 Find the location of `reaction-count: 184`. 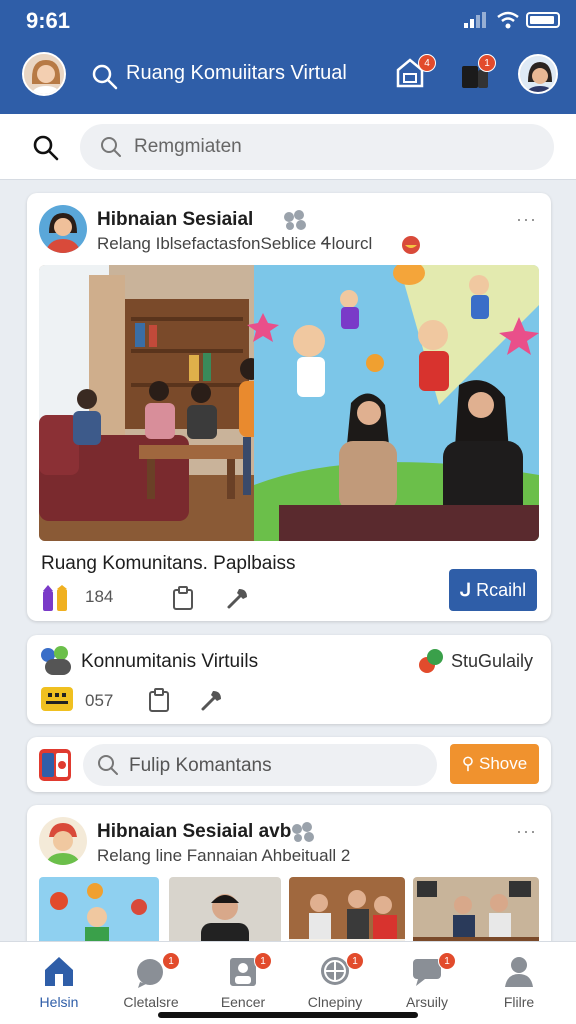

reaction-count: 184 is located at coordinates (99, 596).